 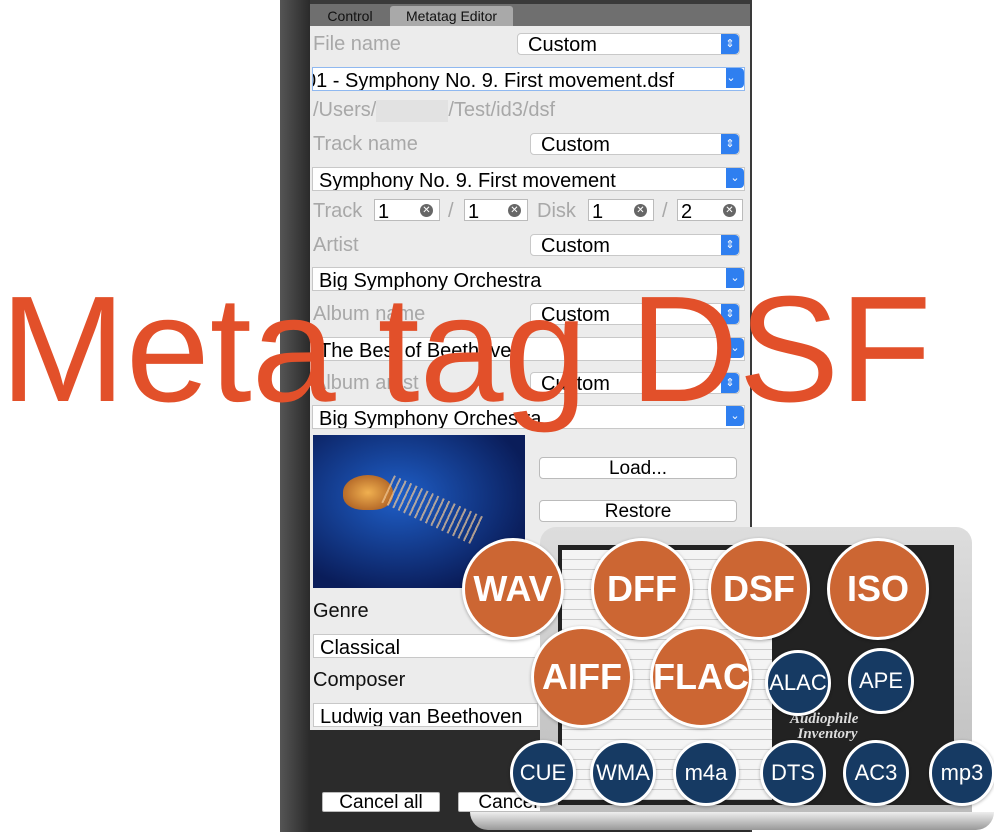 I want to click on track-total-input: 1 ✕, so click(x=496, y=211).